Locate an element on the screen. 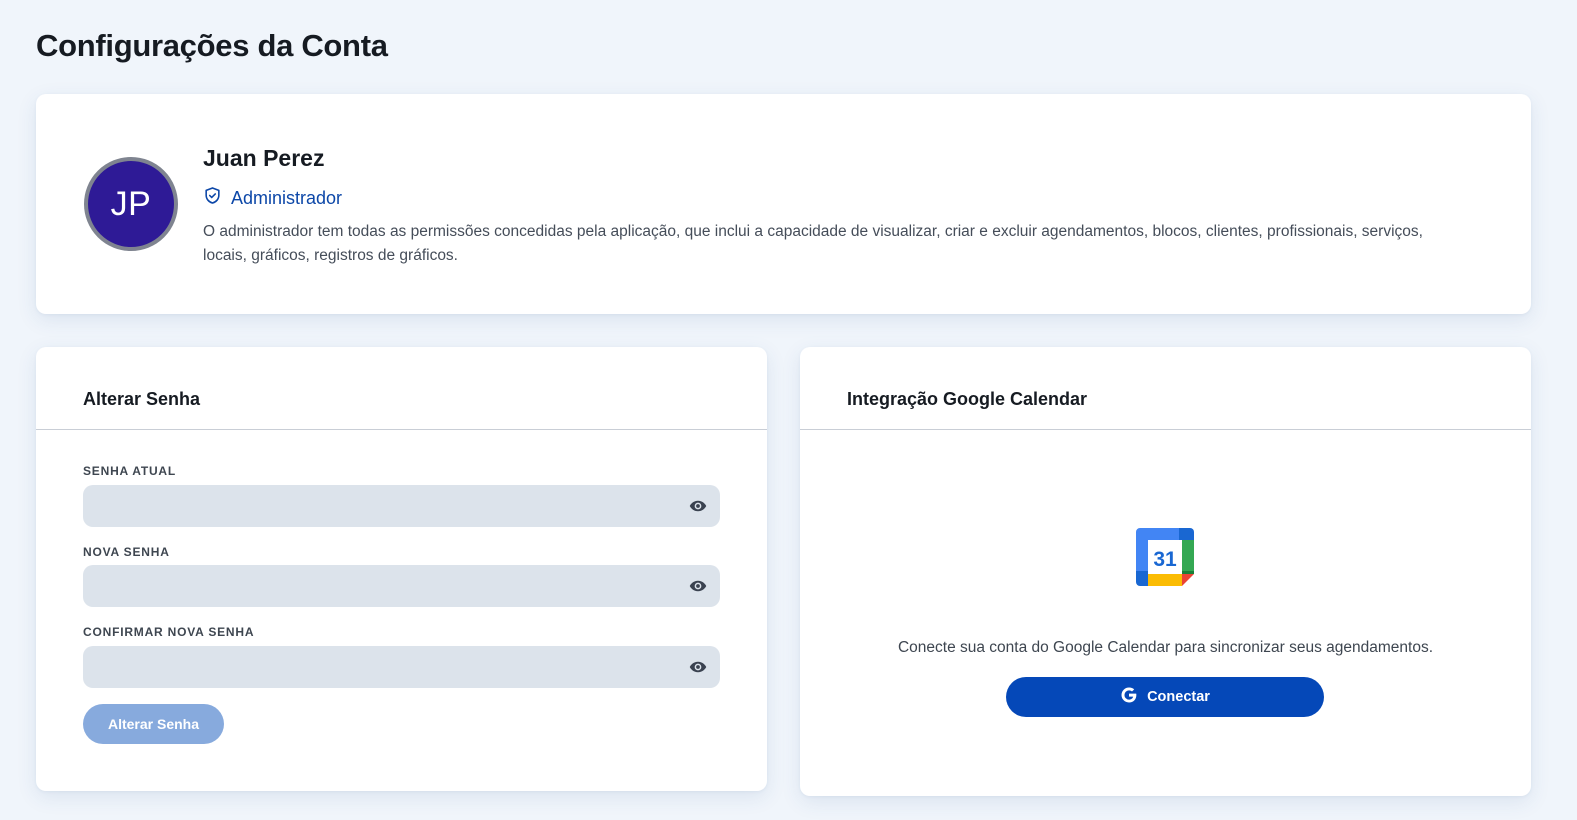  avatar-initials: JP is located at coordinates (131, 203).